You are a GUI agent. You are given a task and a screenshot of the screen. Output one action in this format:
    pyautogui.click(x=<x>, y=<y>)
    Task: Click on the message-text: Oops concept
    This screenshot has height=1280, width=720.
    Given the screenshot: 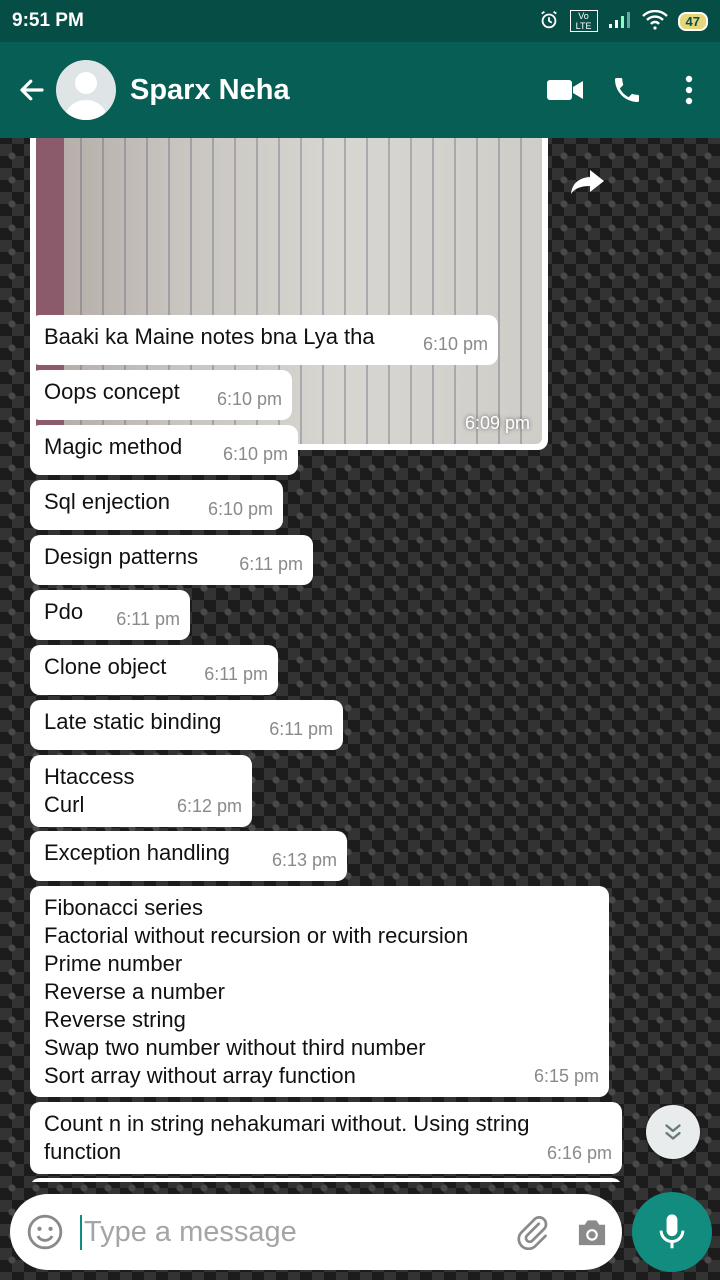 What is the action you would take?
    pyautogui.click(x=112, y=391)
    